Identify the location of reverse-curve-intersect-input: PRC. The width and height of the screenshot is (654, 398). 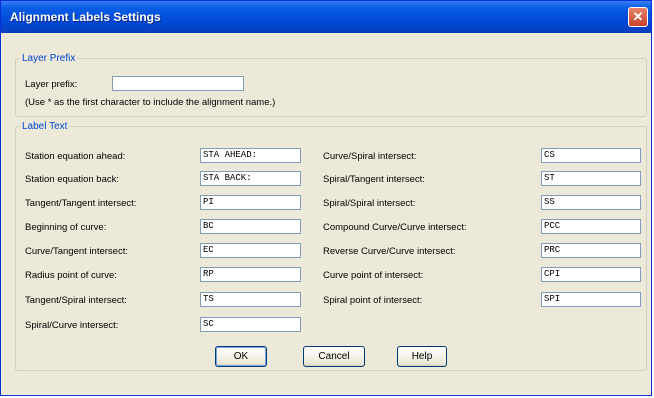
(591, 250).